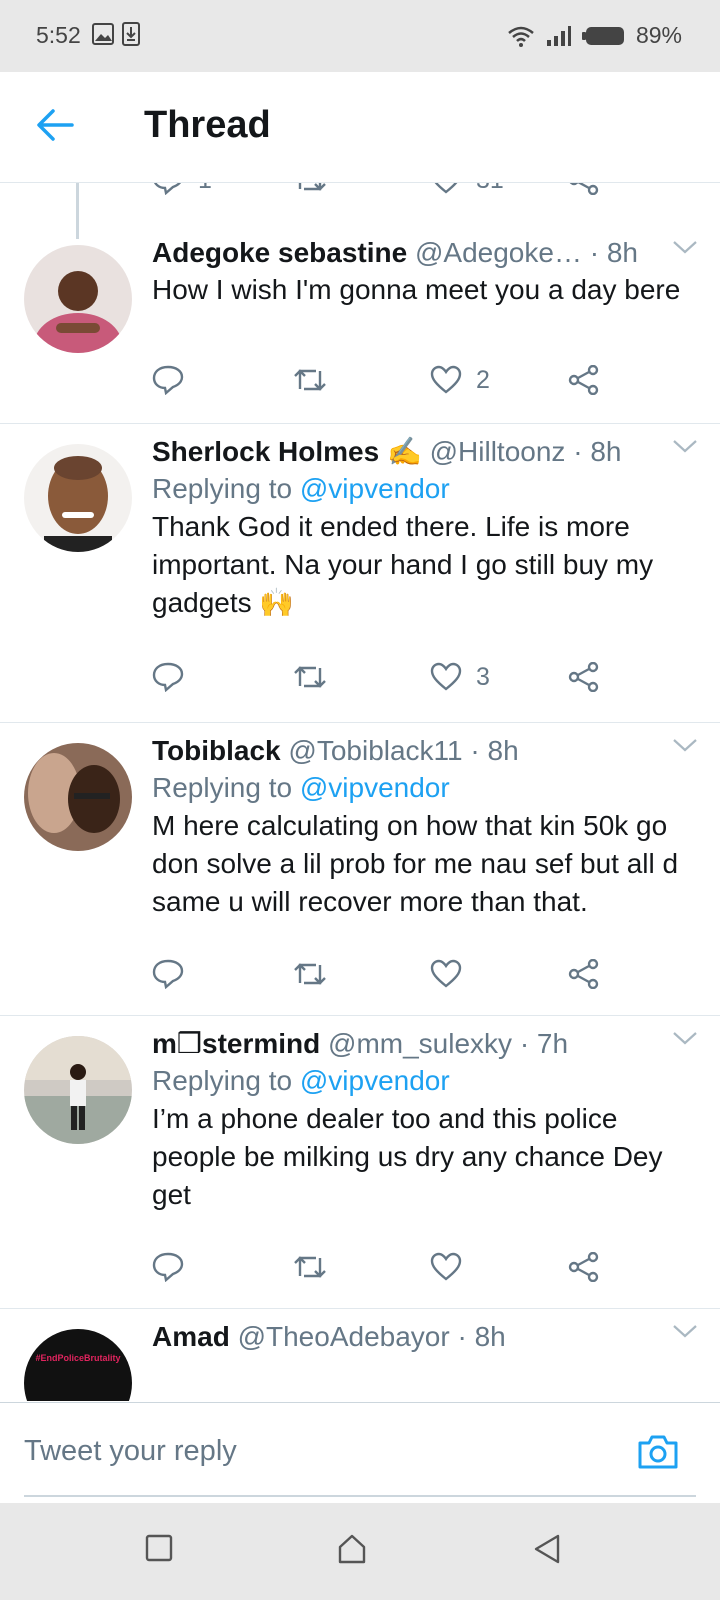 The height and width of the screenshot is (1600, 720). What do you see at coordinates (420, 1043) in the screenshot?
I see `author-handle: @mm_sulexky` at bounding box center [420, 1043].